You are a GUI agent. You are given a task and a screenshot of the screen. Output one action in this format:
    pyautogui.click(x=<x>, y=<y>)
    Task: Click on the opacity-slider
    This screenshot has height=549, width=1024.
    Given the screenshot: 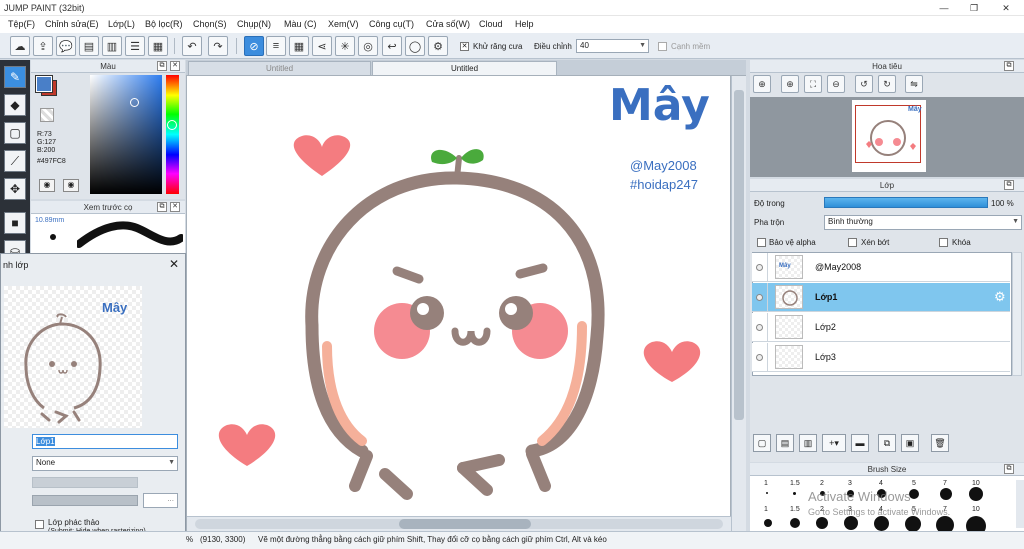 What is the action you would take?
    pyautogui.click(x=906, y=202)
    